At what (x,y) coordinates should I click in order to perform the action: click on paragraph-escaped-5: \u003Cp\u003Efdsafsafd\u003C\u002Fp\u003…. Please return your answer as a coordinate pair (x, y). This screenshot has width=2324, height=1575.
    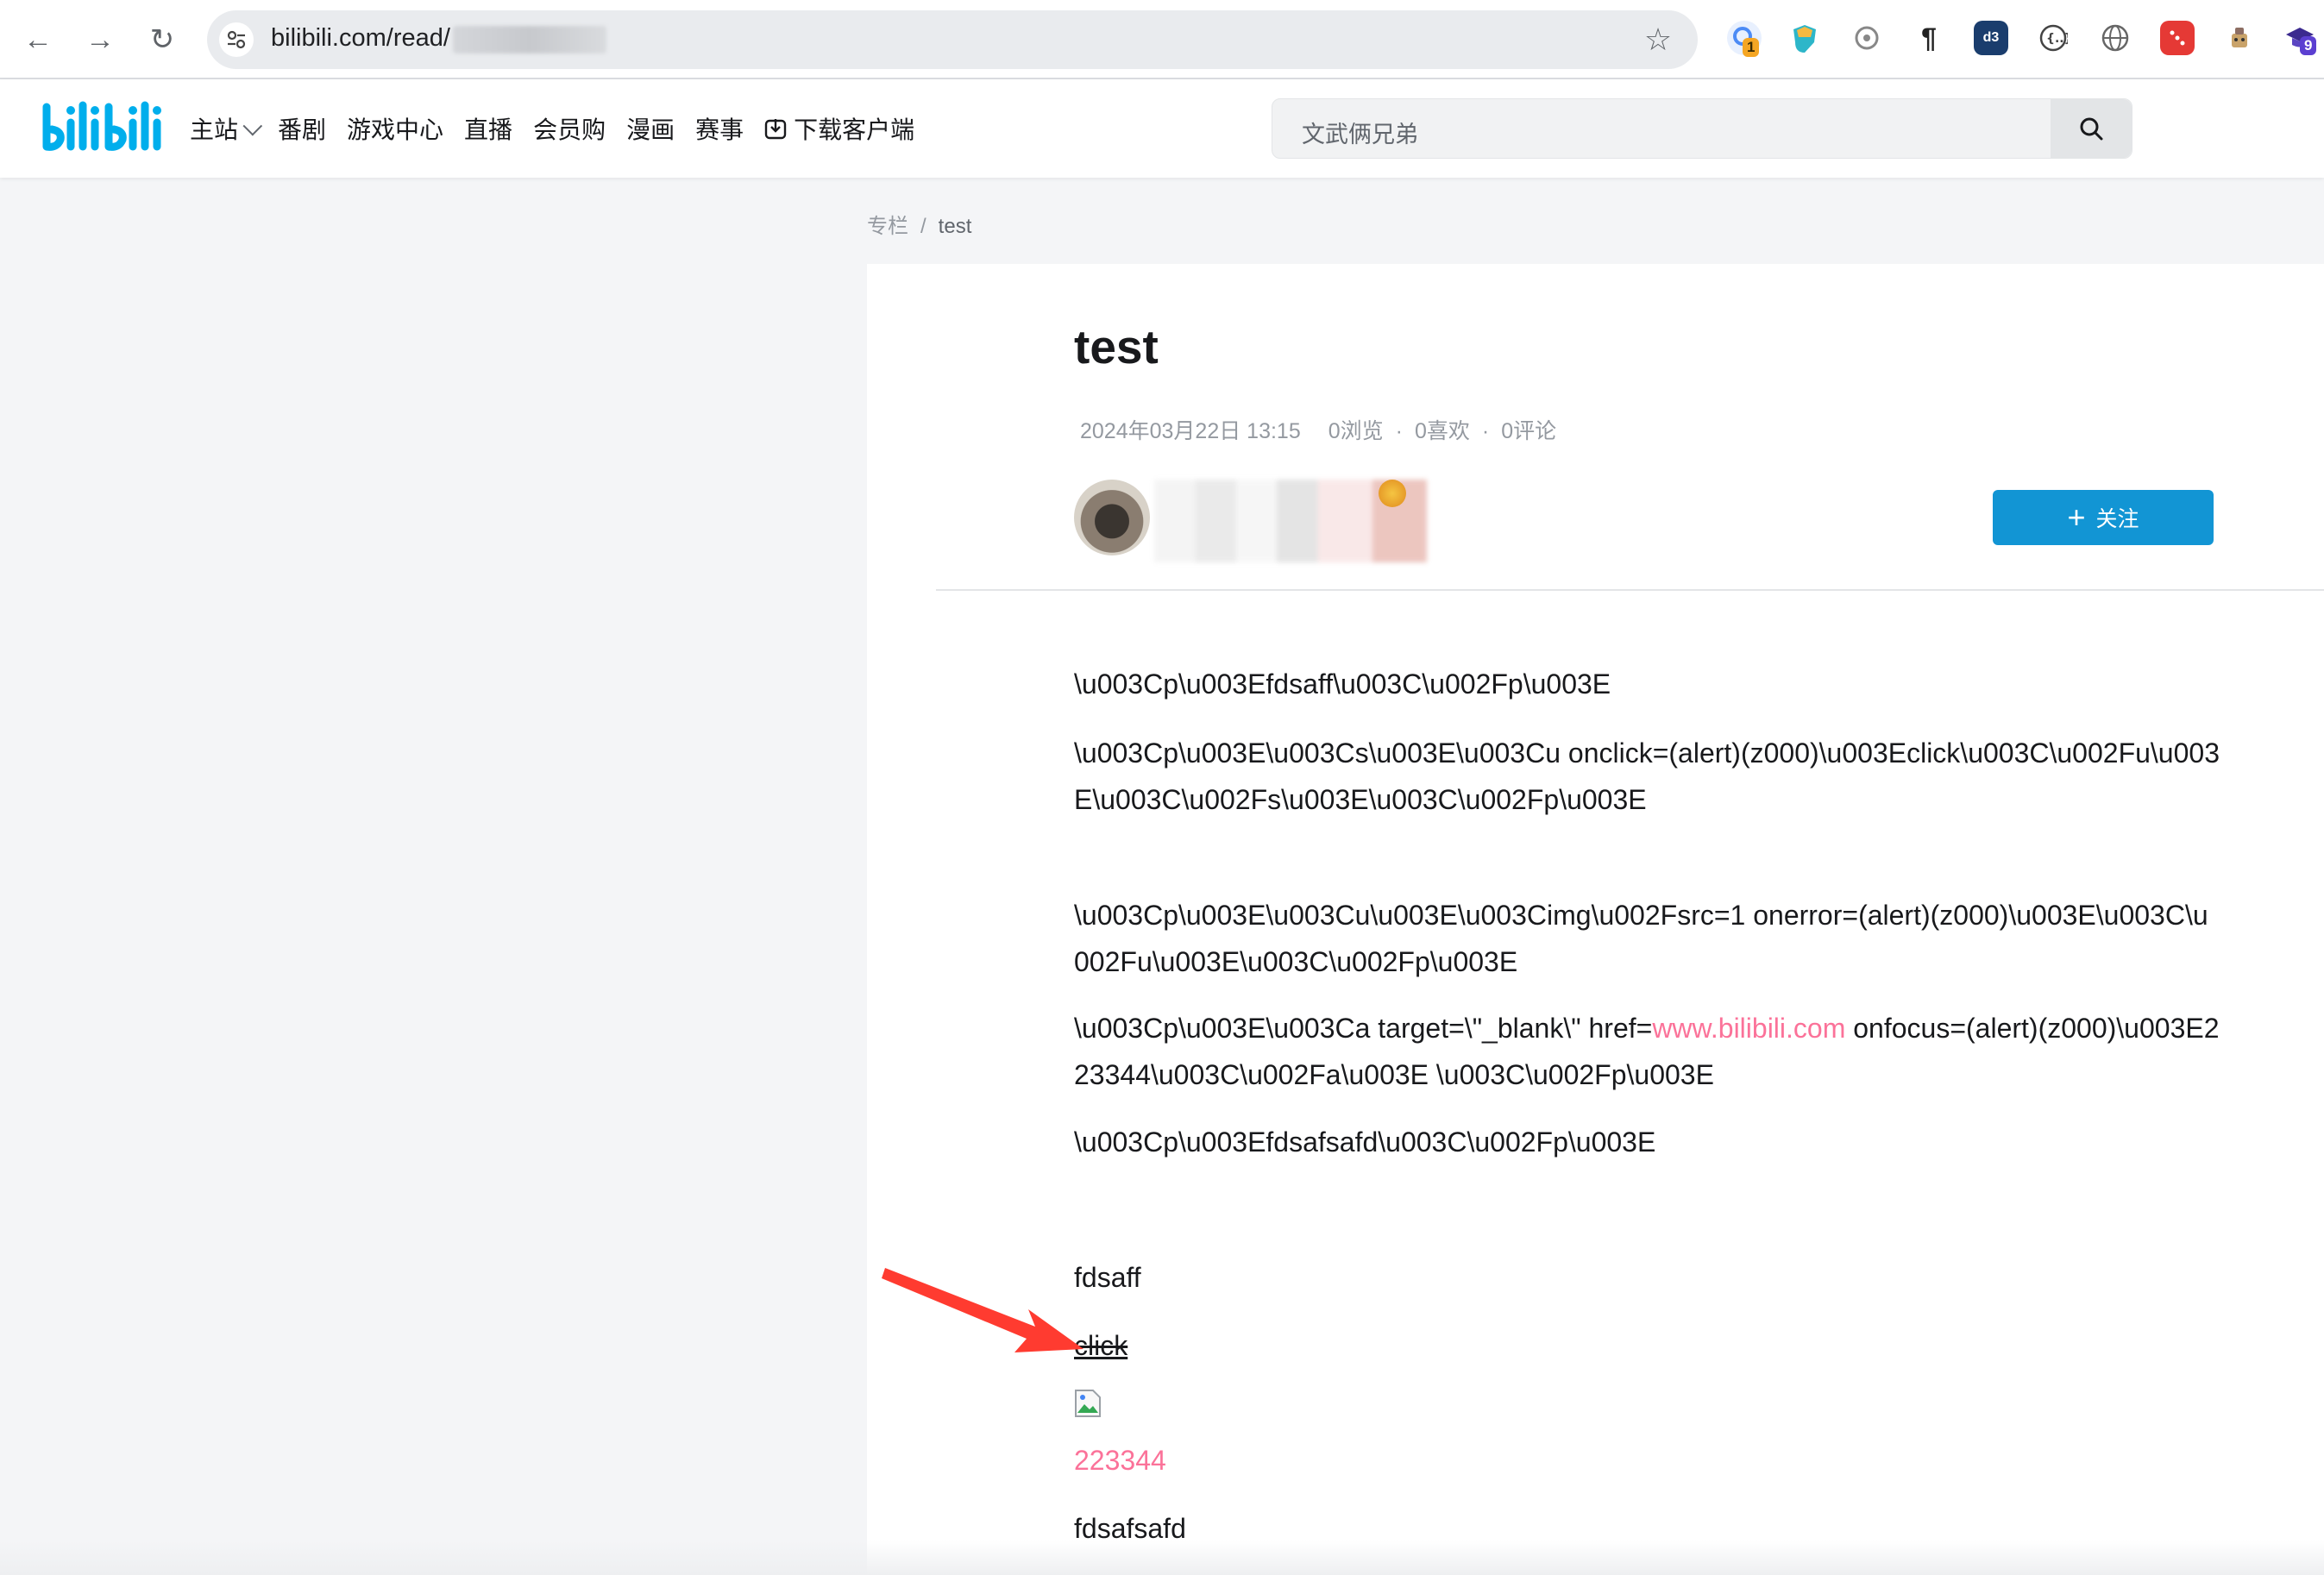
    Looking at the image, I should click on (1365, 1142).